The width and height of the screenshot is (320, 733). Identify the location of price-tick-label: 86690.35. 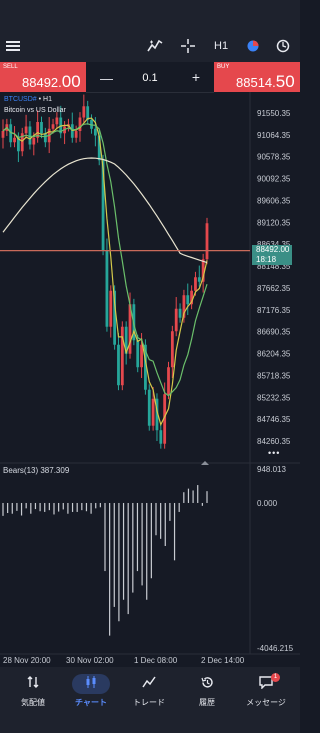
(274, 332).